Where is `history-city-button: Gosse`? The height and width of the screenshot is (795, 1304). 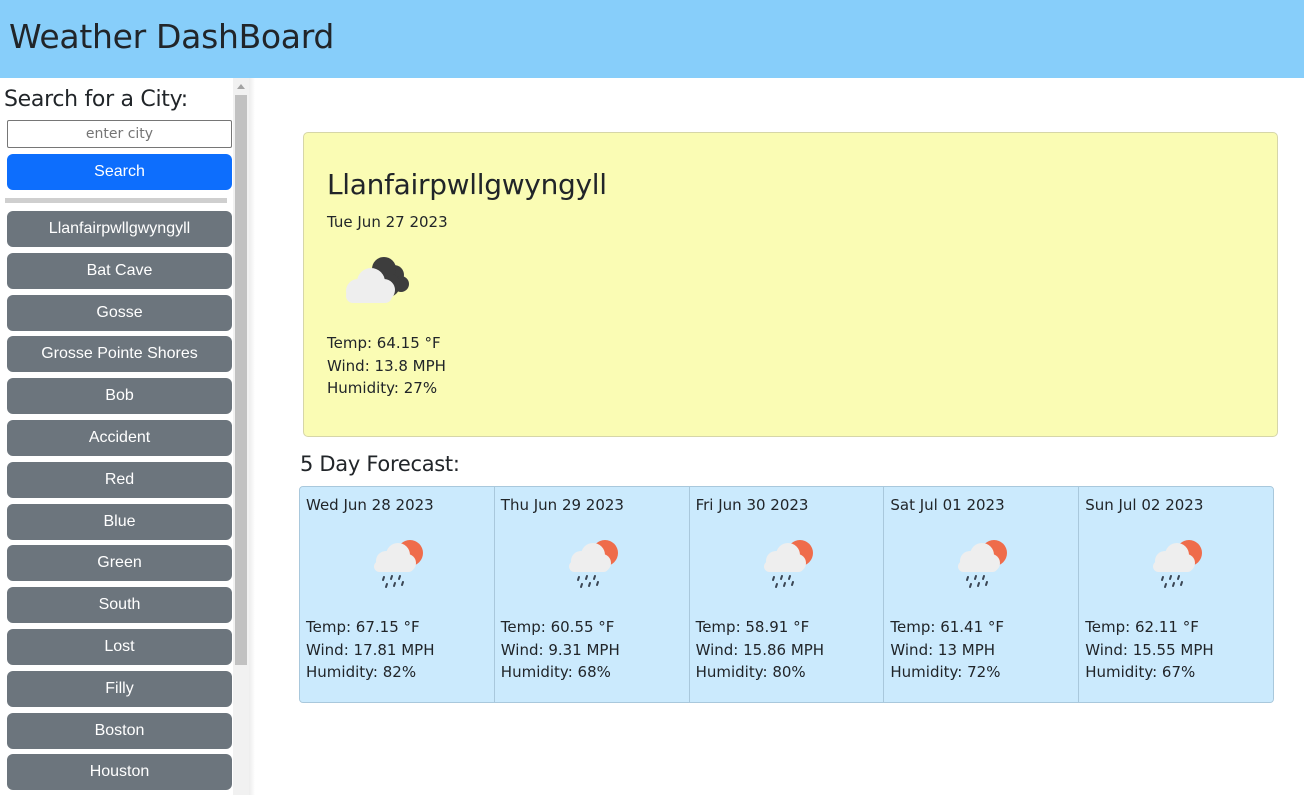 history-city-button: Gosse is located at coordinates (119, 312).